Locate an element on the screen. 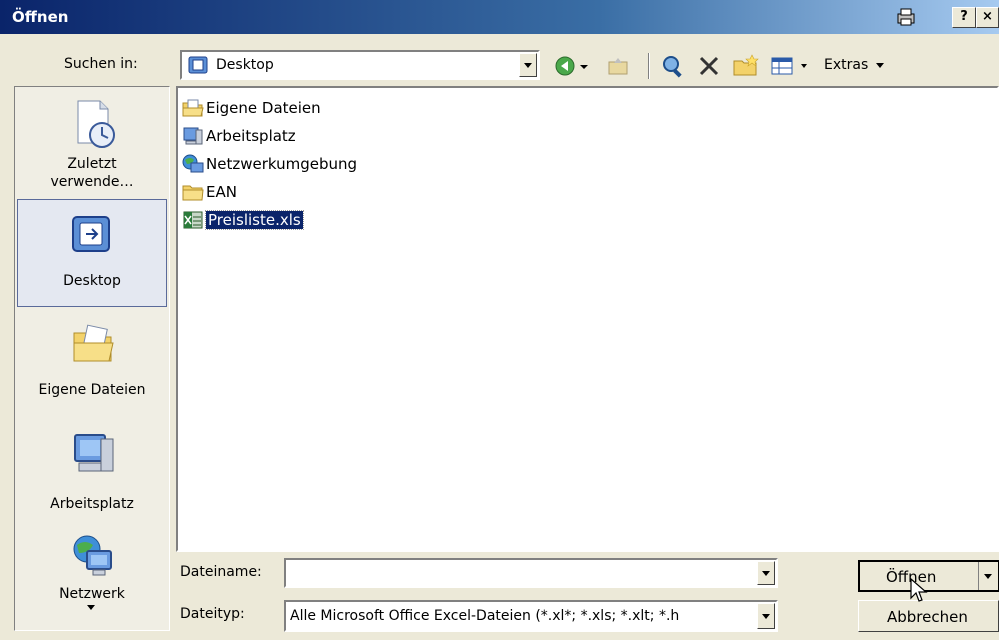 This screenshot has height=640, width=999. file-name: Eigene Dateien is located at coordinates (263, 108).